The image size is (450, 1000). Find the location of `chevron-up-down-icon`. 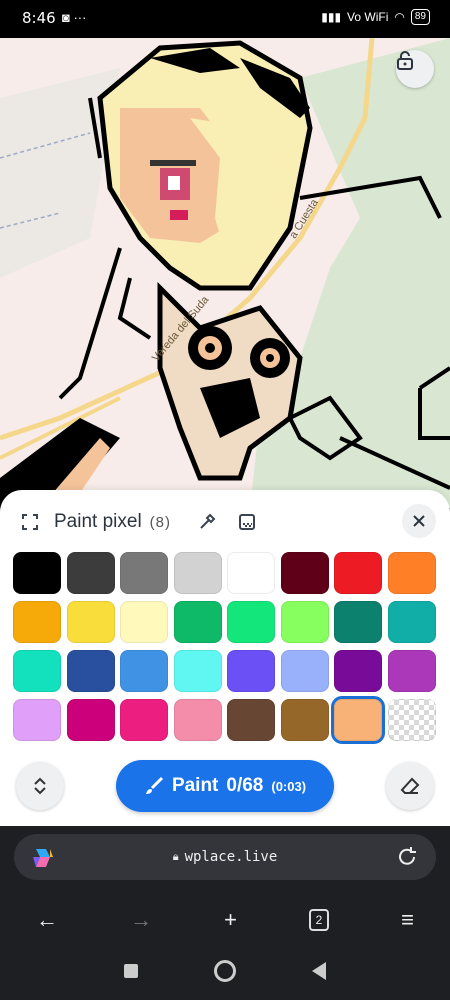

chevron-up-down-icon is located at coordinates (40, 786).